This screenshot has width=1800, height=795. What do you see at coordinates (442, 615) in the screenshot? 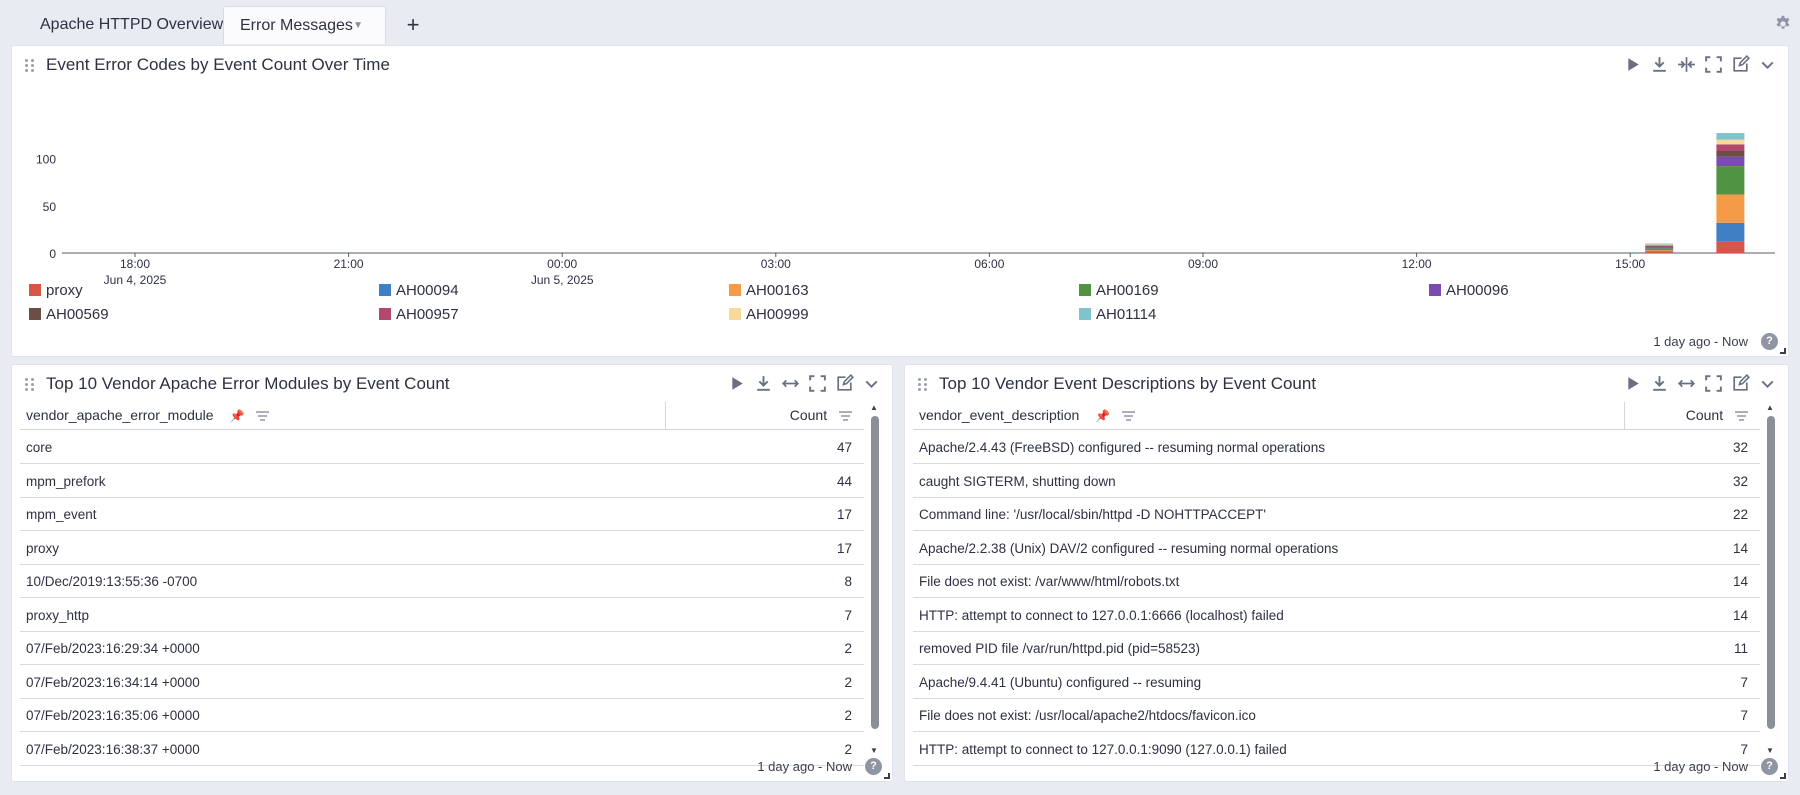
I see `table-row: proxy_http 7` at bounding box center [442, 615].